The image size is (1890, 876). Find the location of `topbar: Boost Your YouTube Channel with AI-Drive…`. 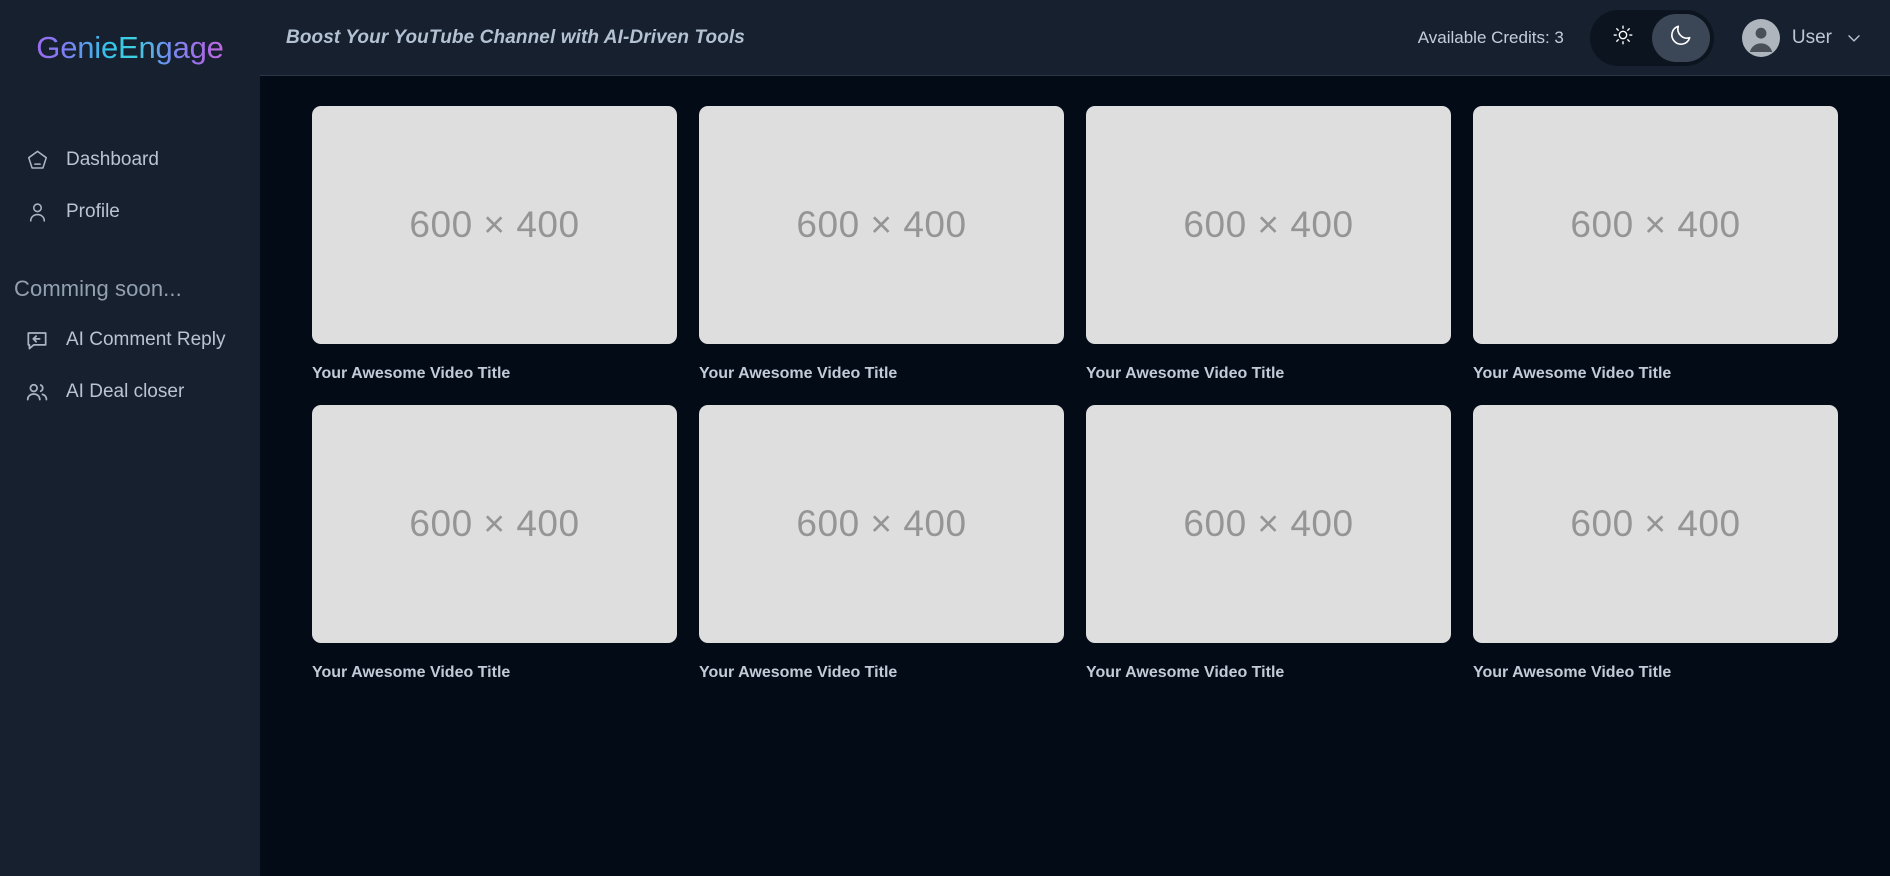

topbar: Boost Your YouTube Channel with AI-Drive… is located at coordinates (1075, 38).